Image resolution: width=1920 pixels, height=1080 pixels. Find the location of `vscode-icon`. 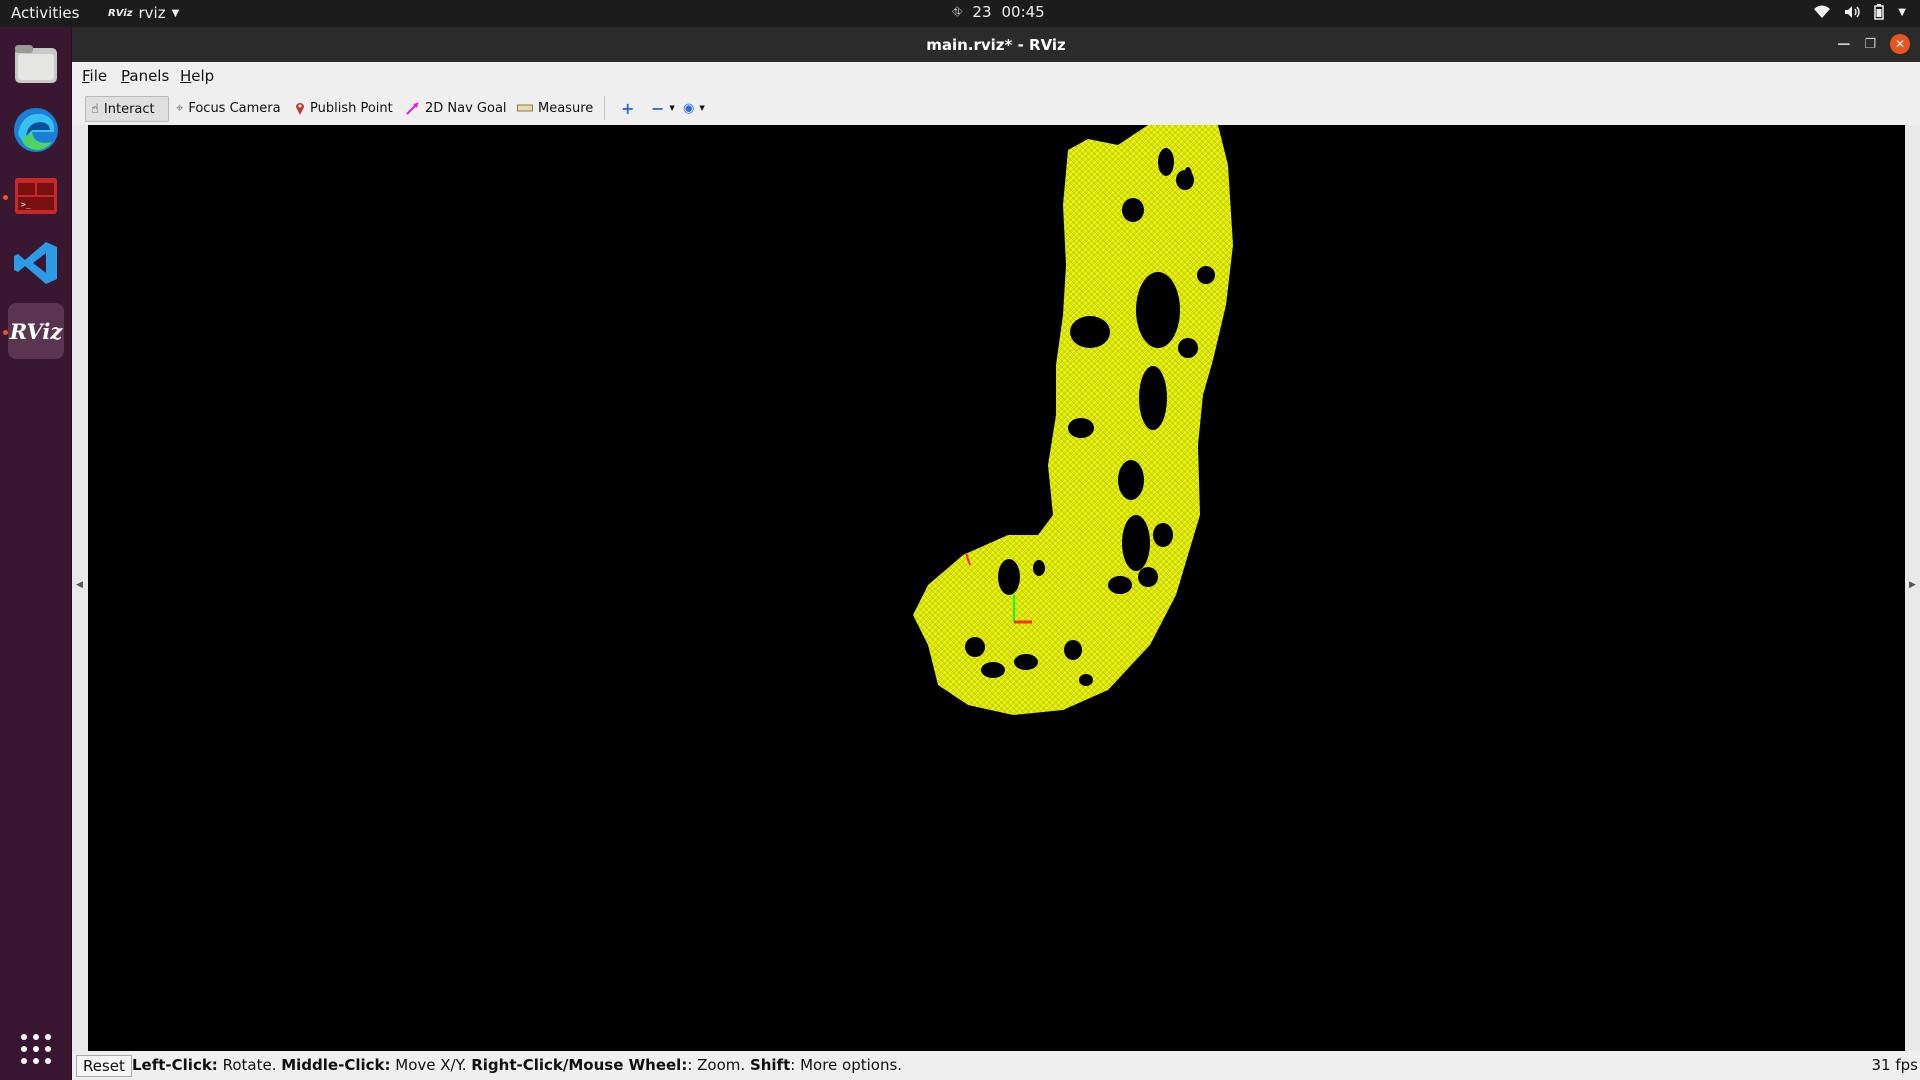

vscode-icon is located at coordinates (35, 263).